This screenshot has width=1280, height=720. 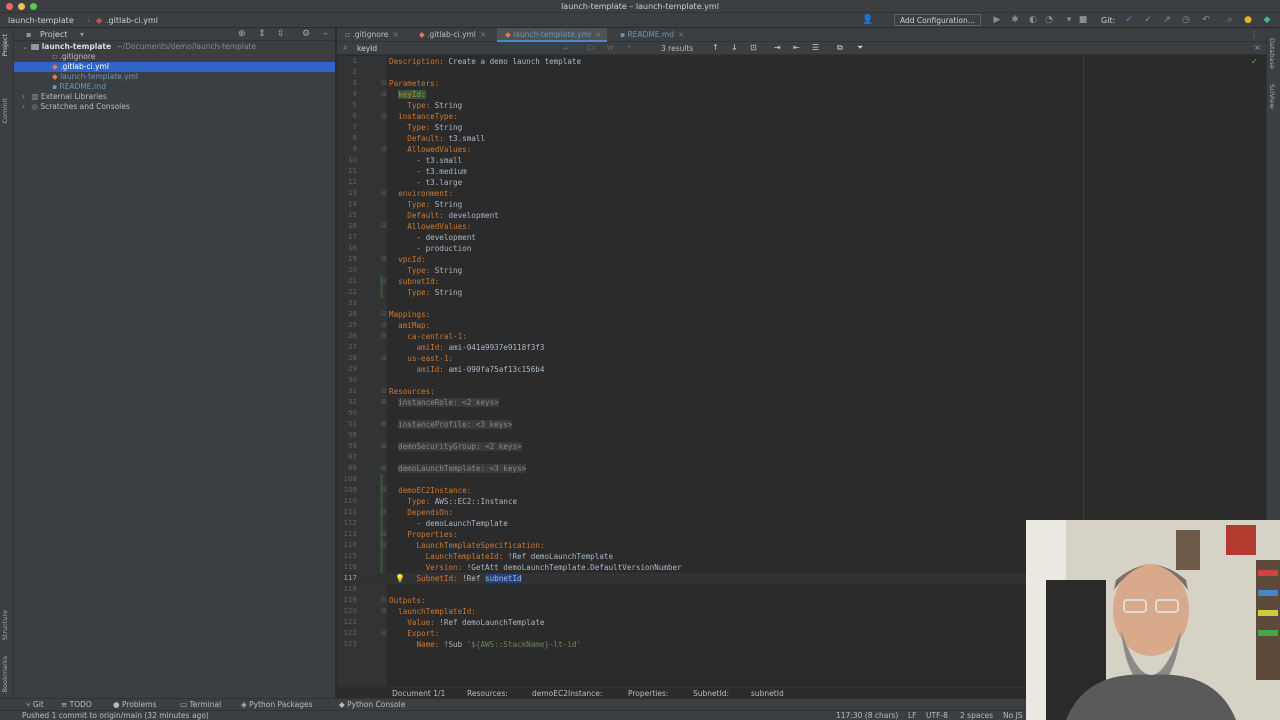 I want to click on line-number: 110, so click(x=347, y=501).